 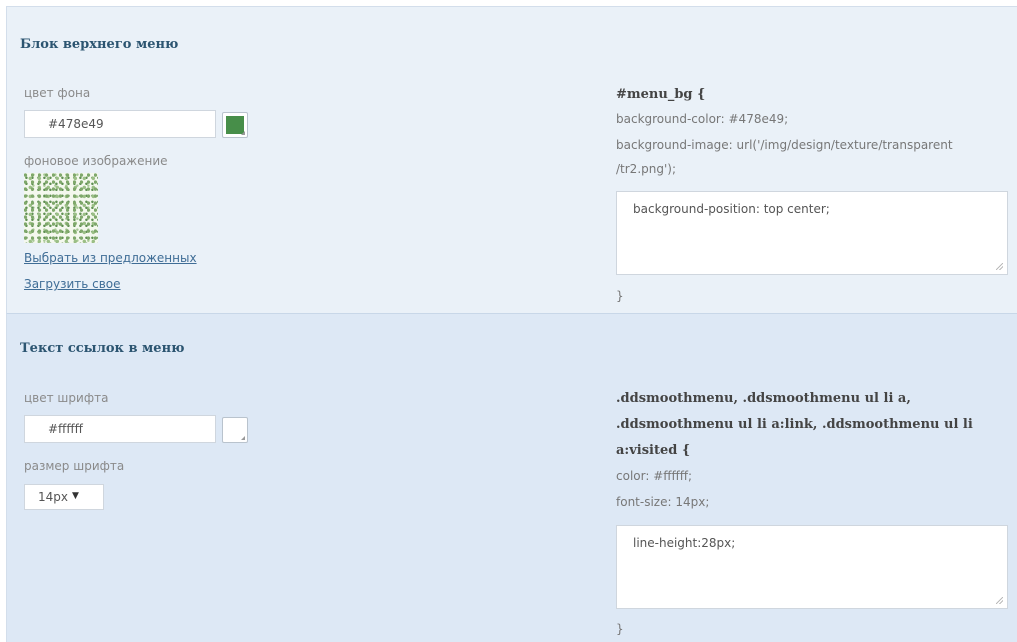 I want to click on font-color-picker-button, so click(x=235, y=430).